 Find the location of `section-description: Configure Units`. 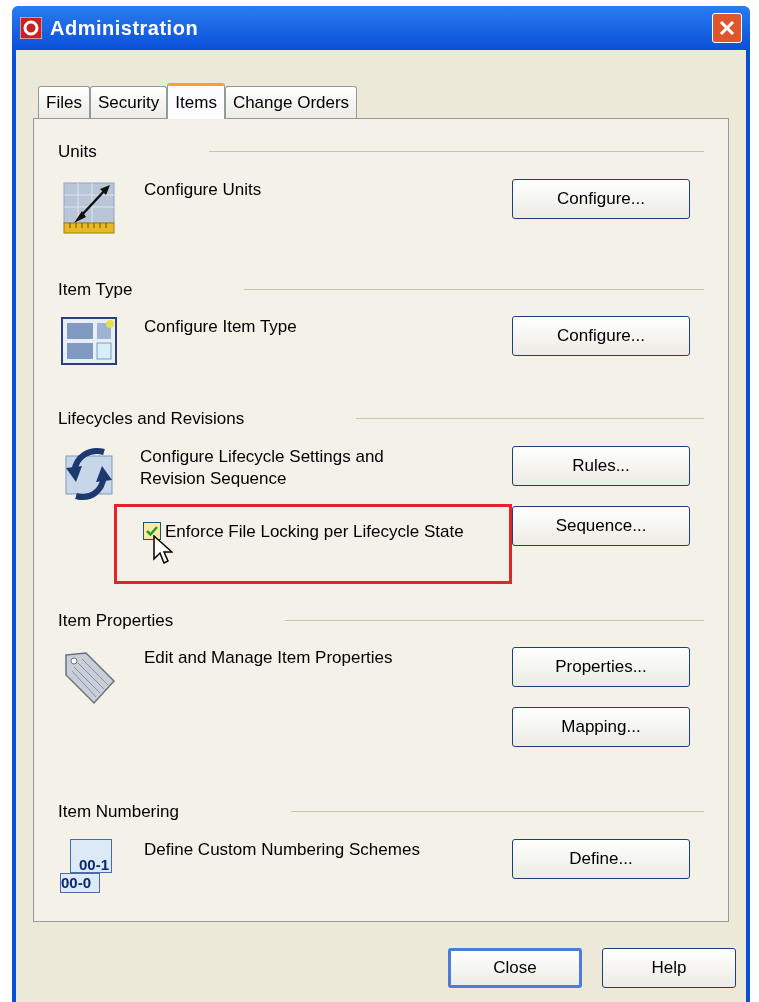

section-description: Configure Units is located at coordinates (203, 189).